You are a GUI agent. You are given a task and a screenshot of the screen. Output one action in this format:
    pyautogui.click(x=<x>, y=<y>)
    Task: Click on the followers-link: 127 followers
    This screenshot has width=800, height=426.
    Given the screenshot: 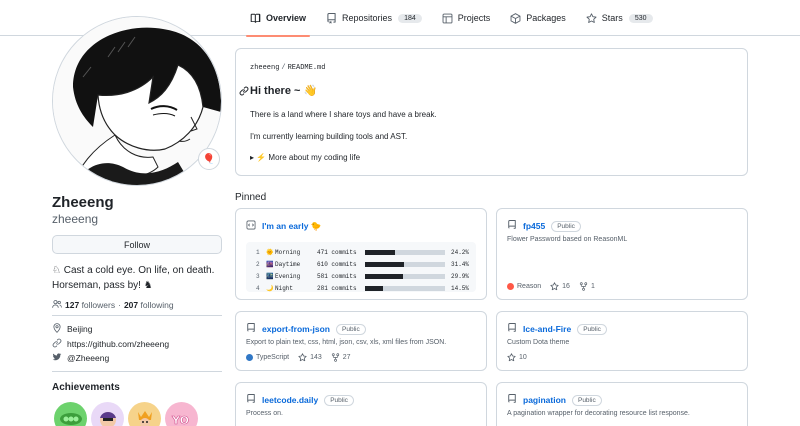 What is the action you would take?
    pyautogui.click(x=90, y=305)
    